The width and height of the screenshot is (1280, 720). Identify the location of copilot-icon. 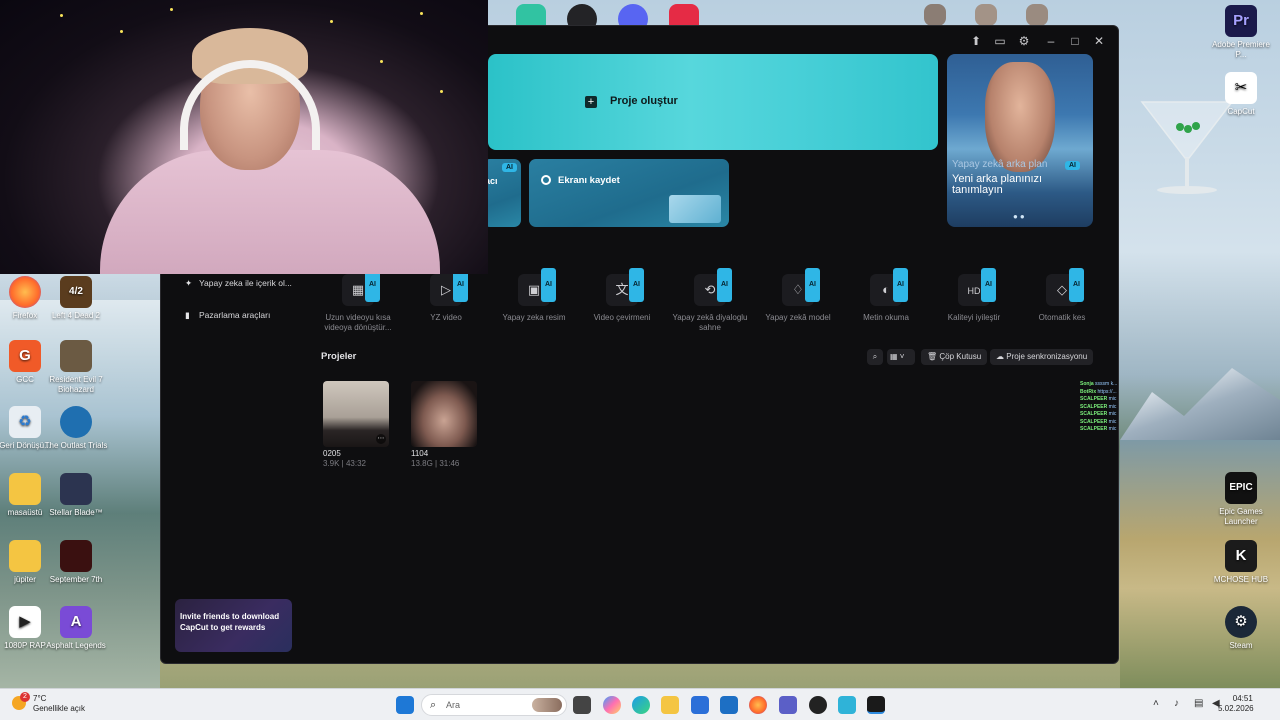
(612, 705).